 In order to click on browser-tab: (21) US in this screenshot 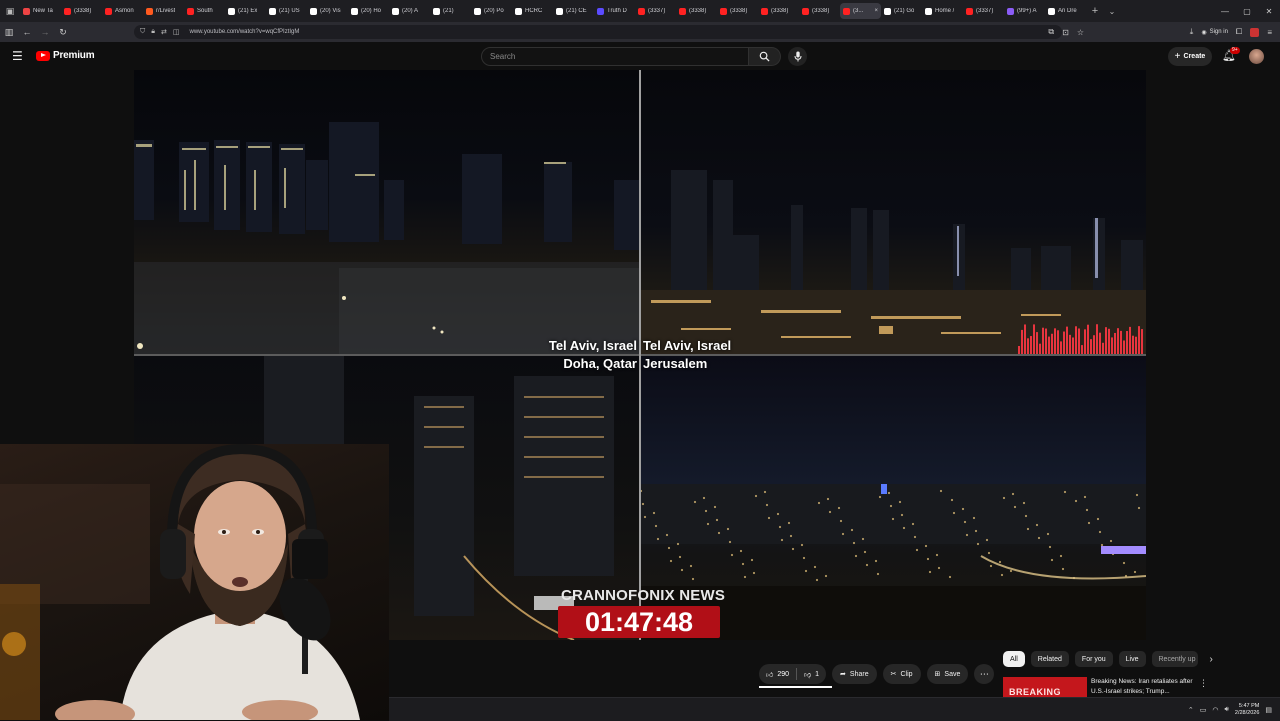, I will do `click(286, 11)`.